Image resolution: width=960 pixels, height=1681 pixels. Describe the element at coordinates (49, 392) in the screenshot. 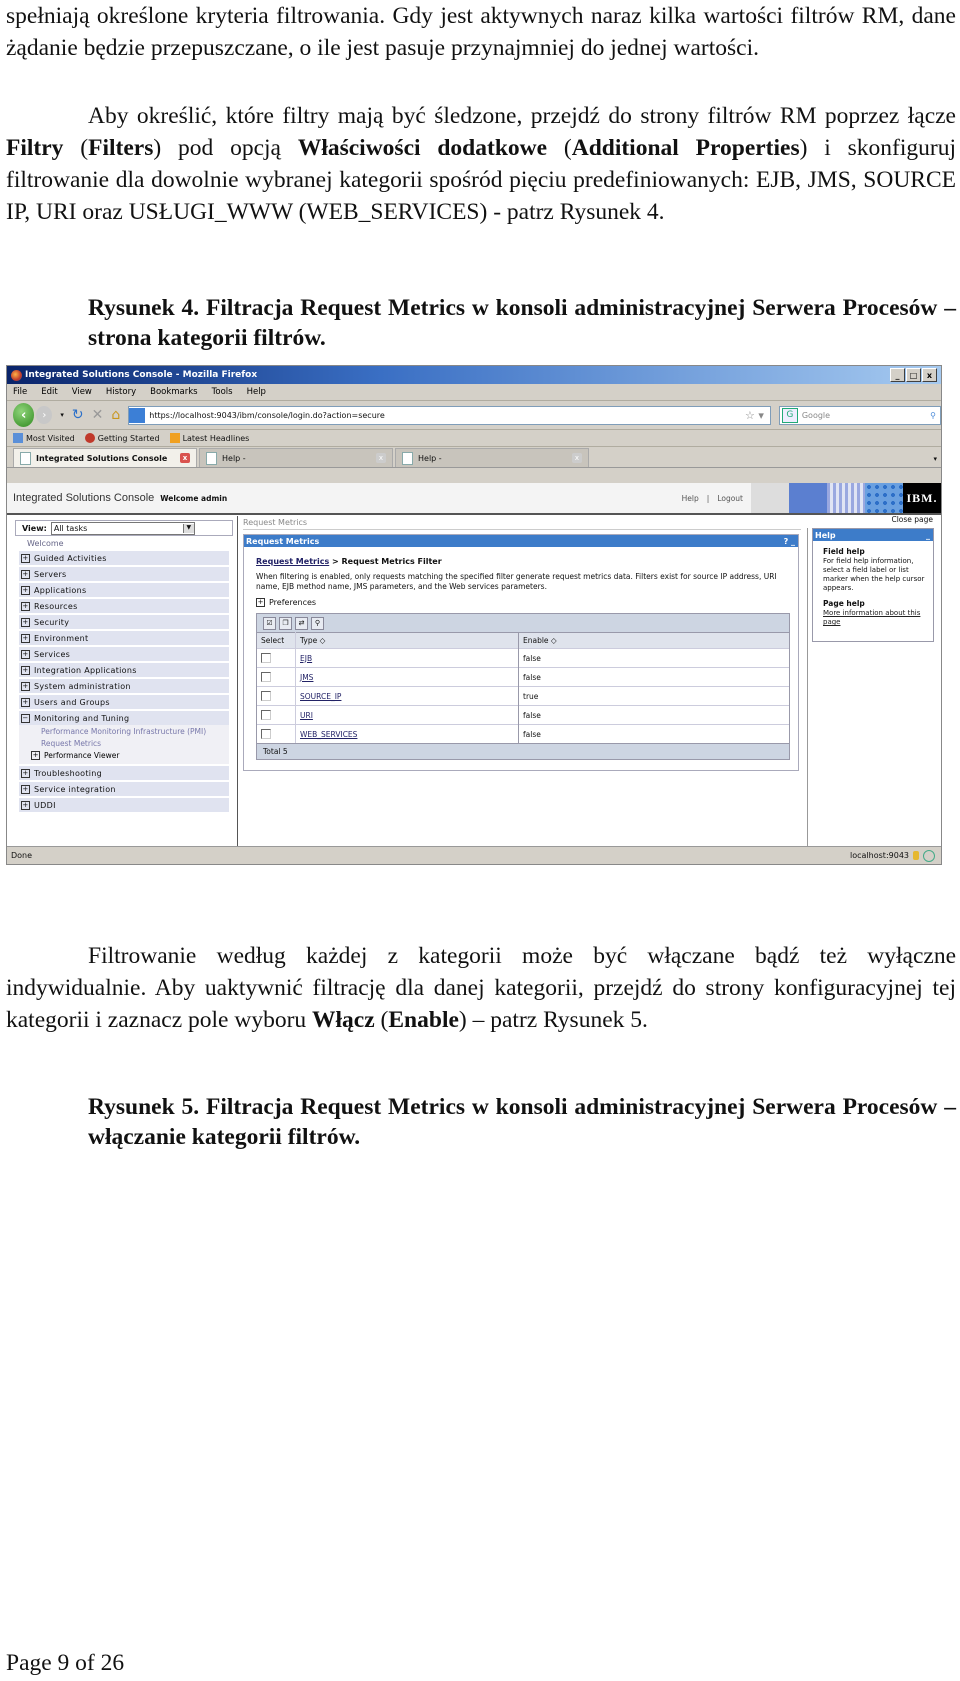

I see `menu-edit: Edit` at that location.